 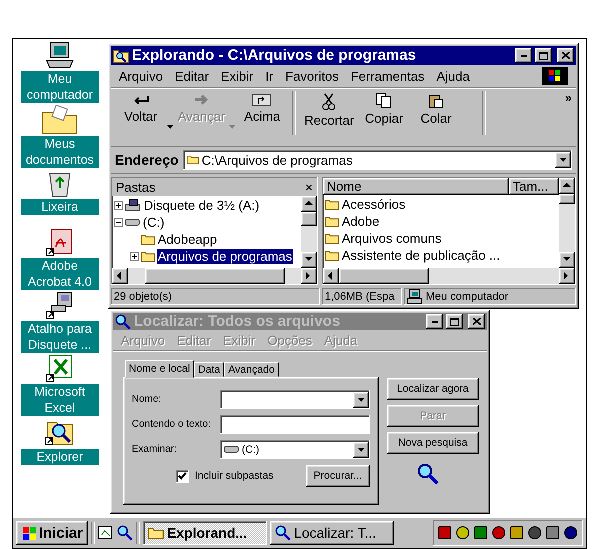 I want to click on desktop-icon-label: Explorer, so click(x=60, y=457).